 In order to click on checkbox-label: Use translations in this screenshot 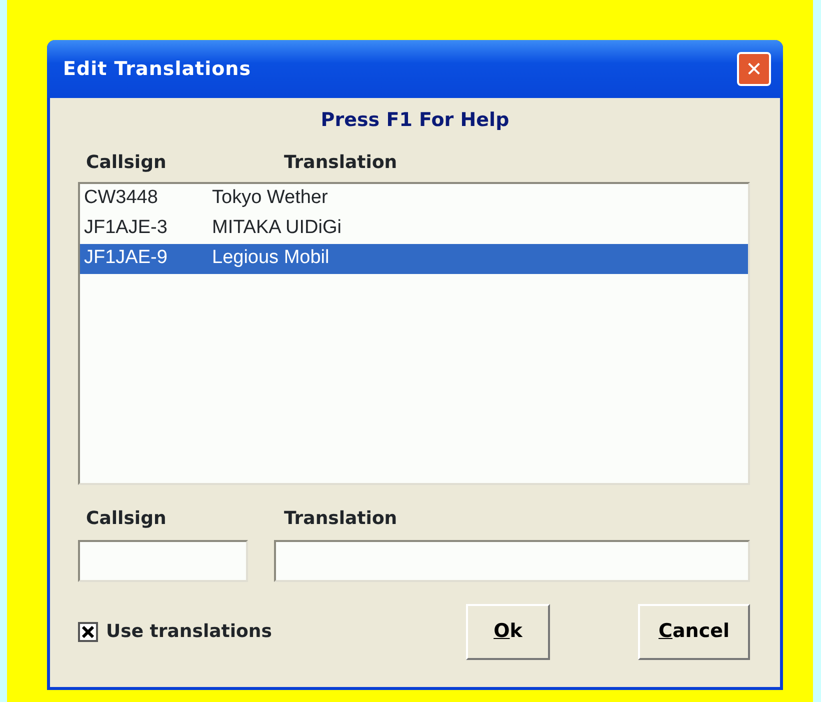, I will do `click(189, 631)`.